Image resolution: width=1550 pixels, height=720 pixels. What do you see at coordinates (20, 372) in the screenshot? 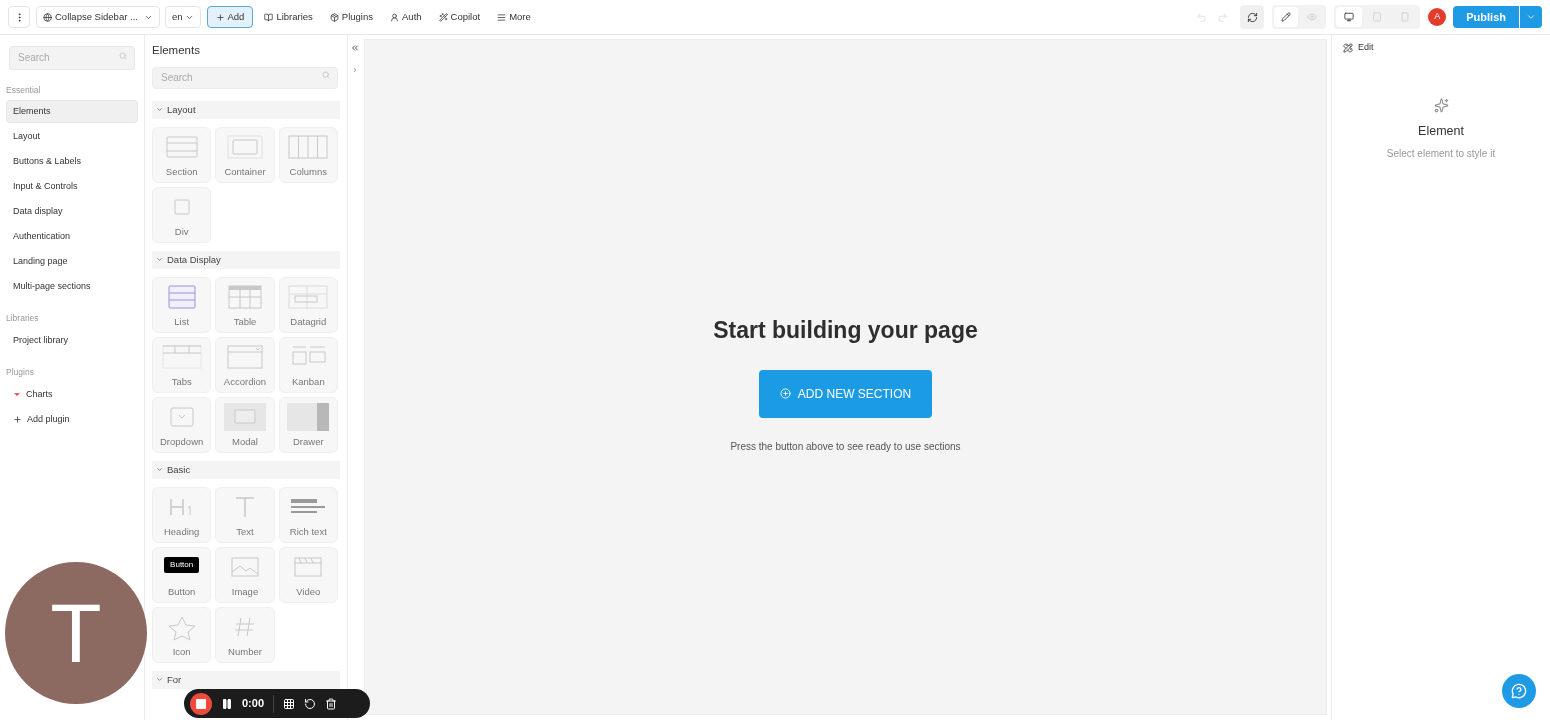
I see `group-heading: Plugins` at bounding box center [20, 372].